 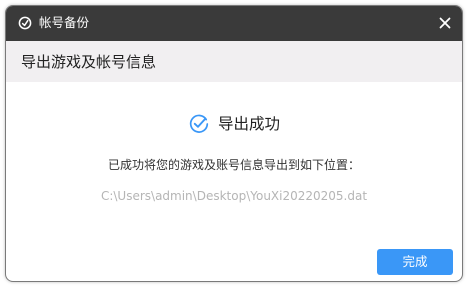 I want to click on export-file-path: C:\Users\admin\Desktop\YouXi20220205.dat, so click(x=234, y=196).